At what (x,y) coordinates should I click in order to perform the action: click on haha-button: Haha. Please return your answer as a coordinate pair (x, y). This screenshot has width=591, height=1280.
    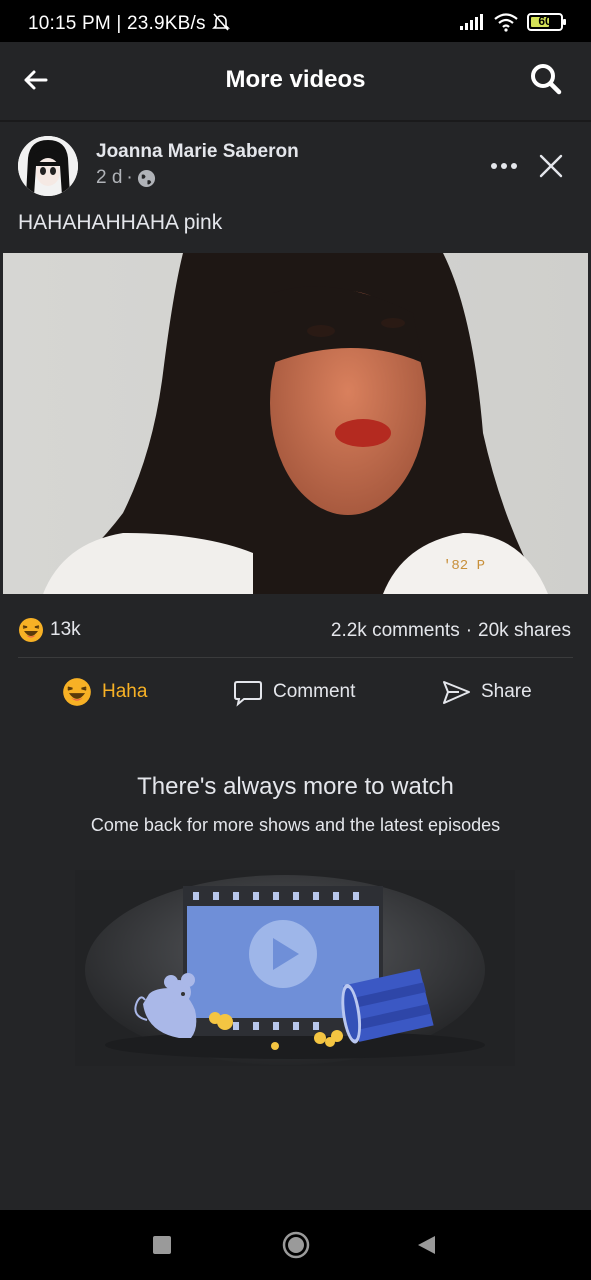
    Looking at the image, I should click on (104, 692).